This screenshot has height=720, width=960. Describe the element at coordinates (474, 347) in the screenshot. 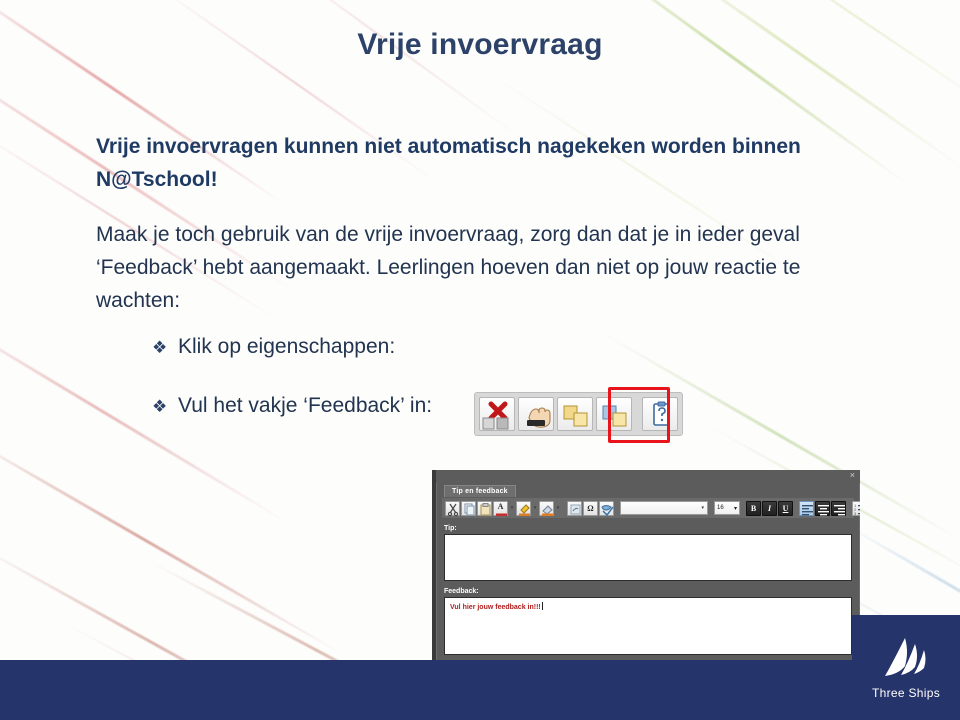

I see `list-item: ❖ Klik op eigenschappen:` at that location.